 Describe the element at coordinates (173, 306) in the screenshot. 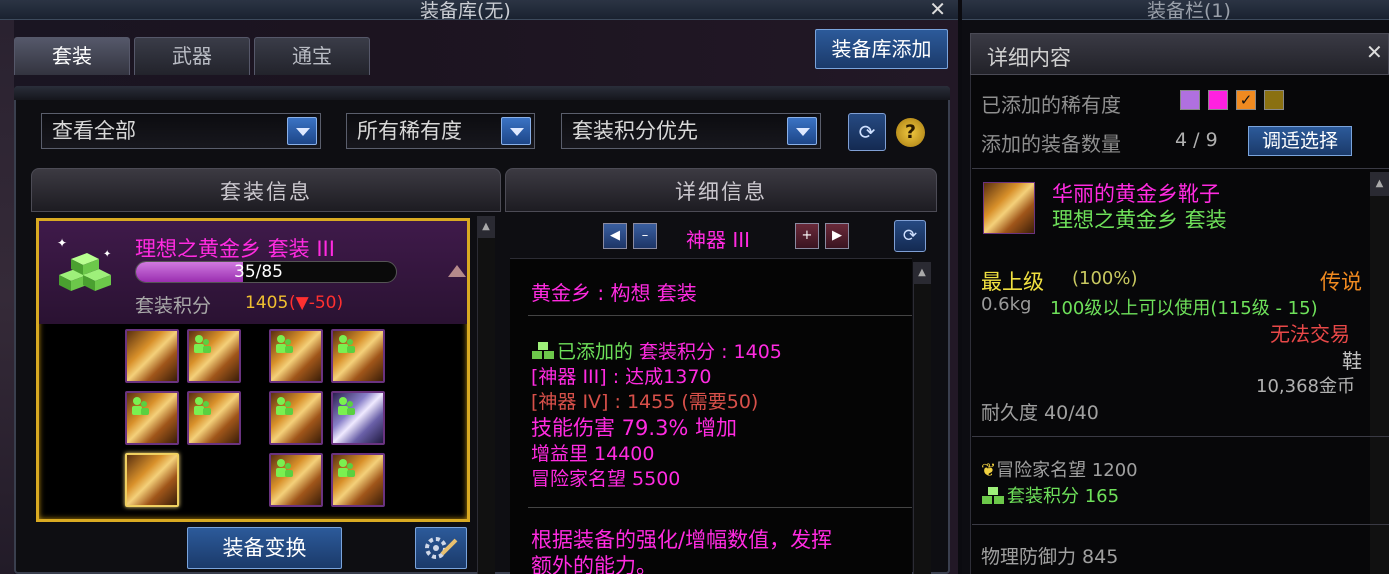

I see `set-score-label: 套装积分` at that location.